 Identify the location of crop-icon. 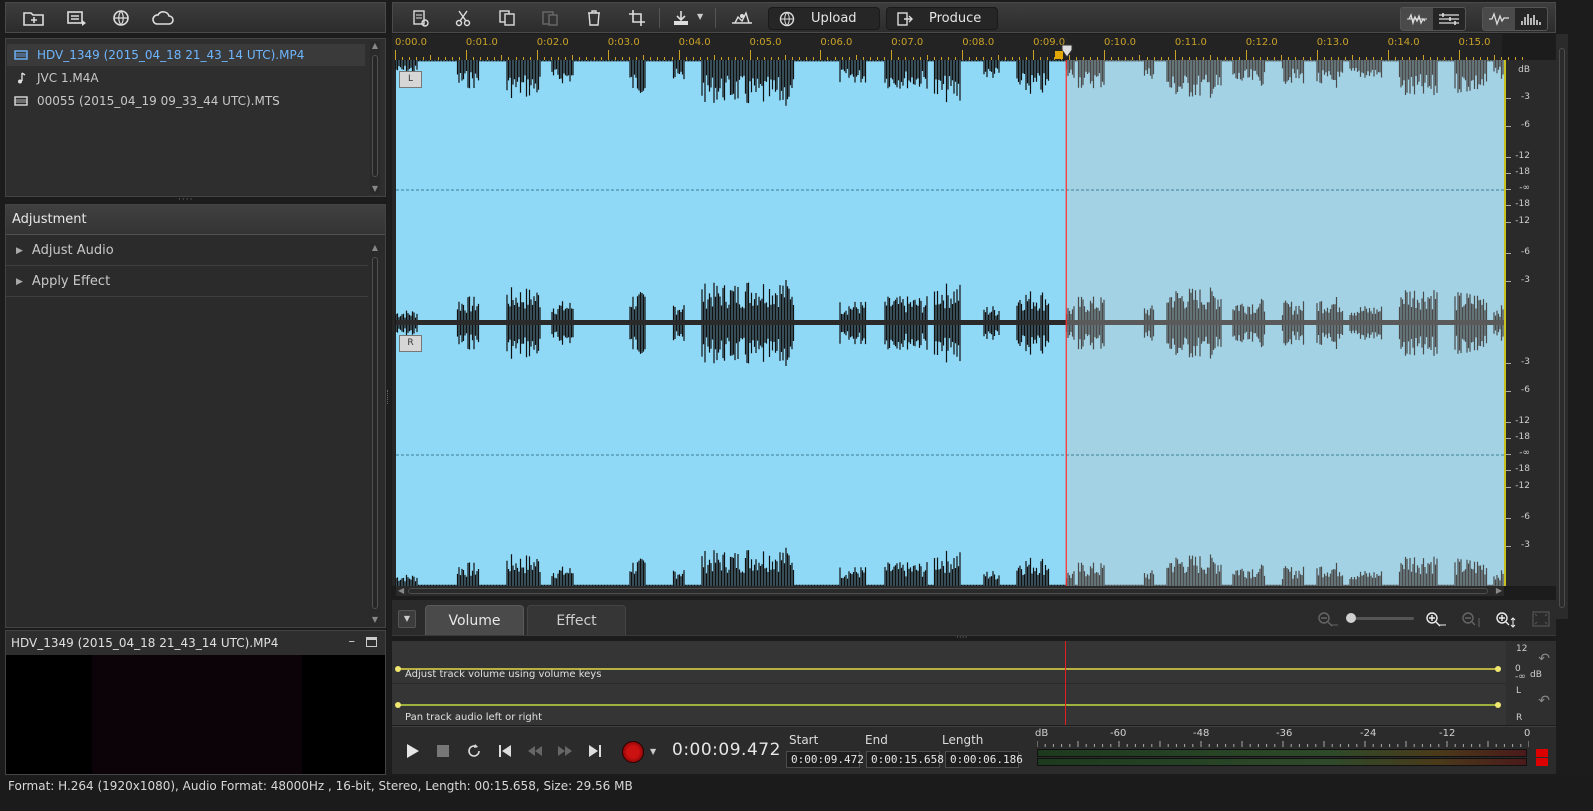
(638, 18).